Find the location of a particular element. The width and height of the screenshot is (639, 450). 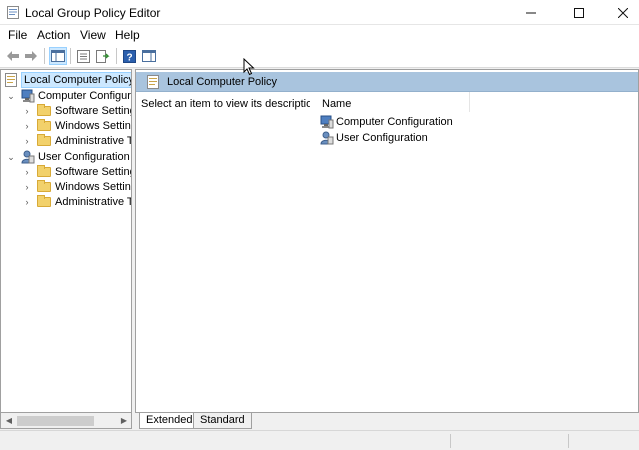

close-button is located at coordinates (619, 12).